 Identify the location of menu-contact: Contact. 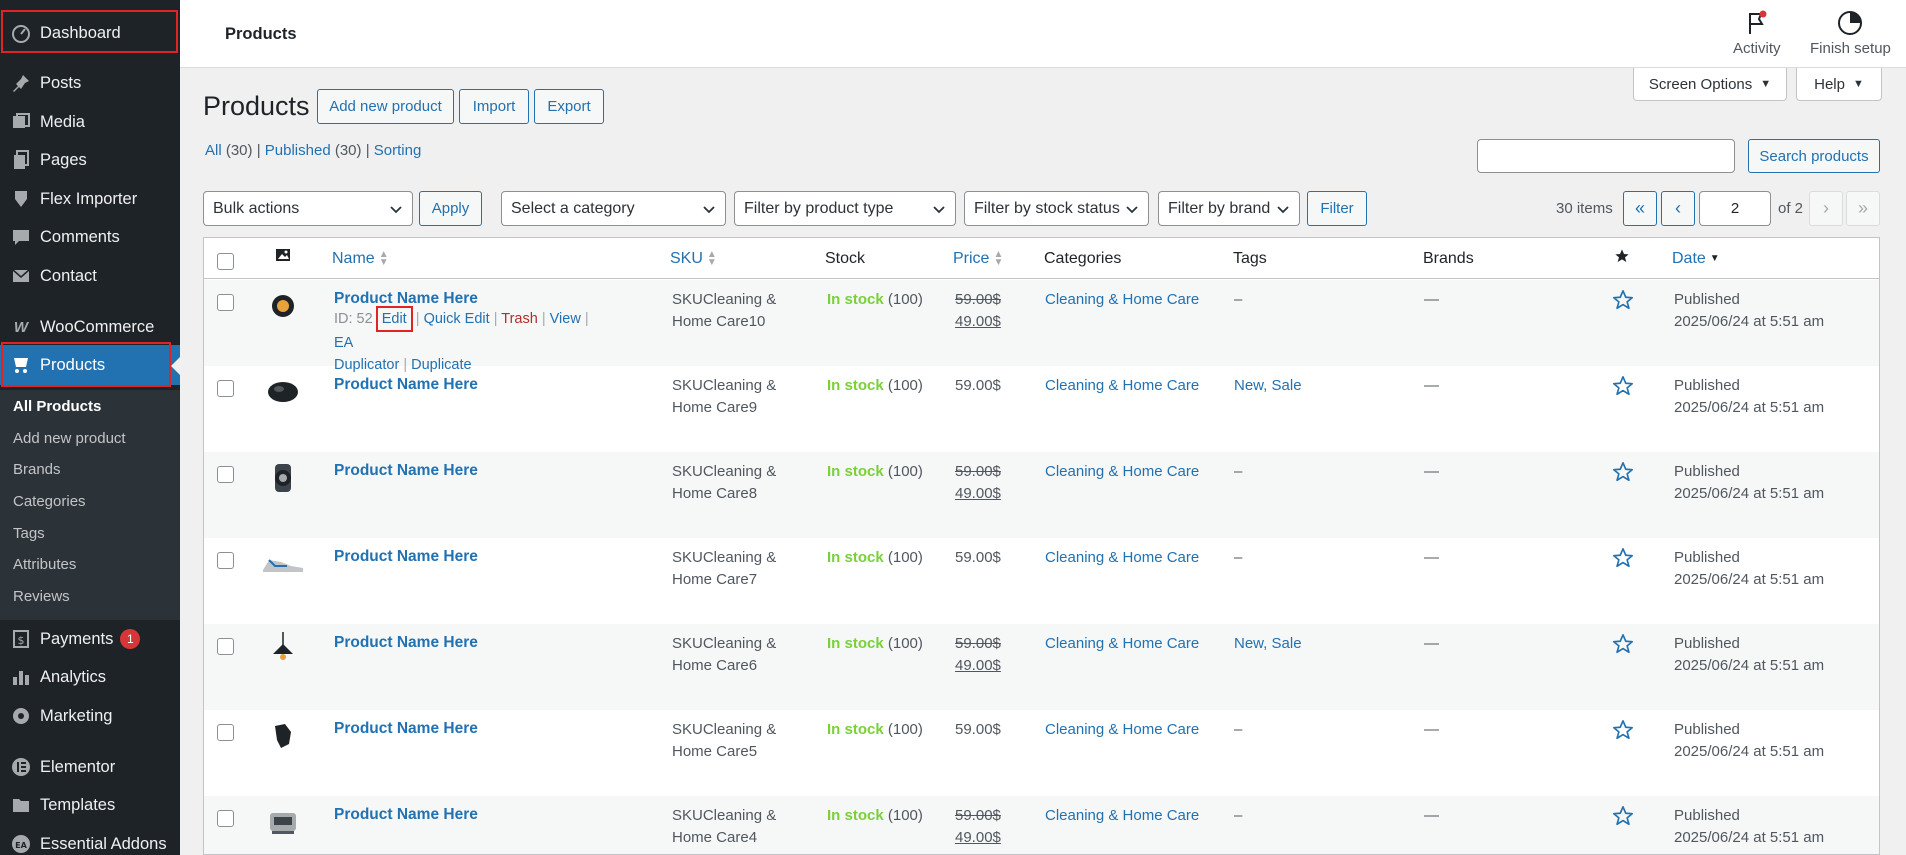
(90, 276).